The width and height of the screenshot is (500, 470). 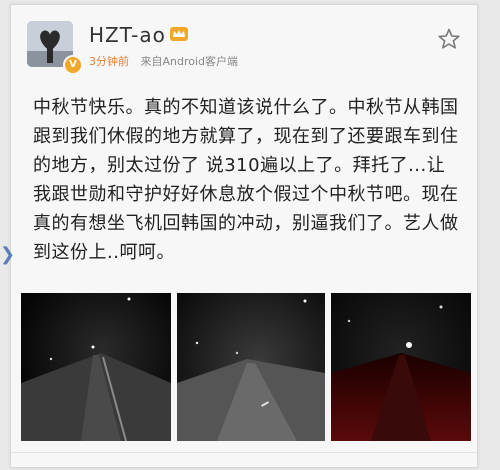 What do you see at coordinates (449, 39) in the screenshot?
I see `star-icon` at bounding box center [449, 39].